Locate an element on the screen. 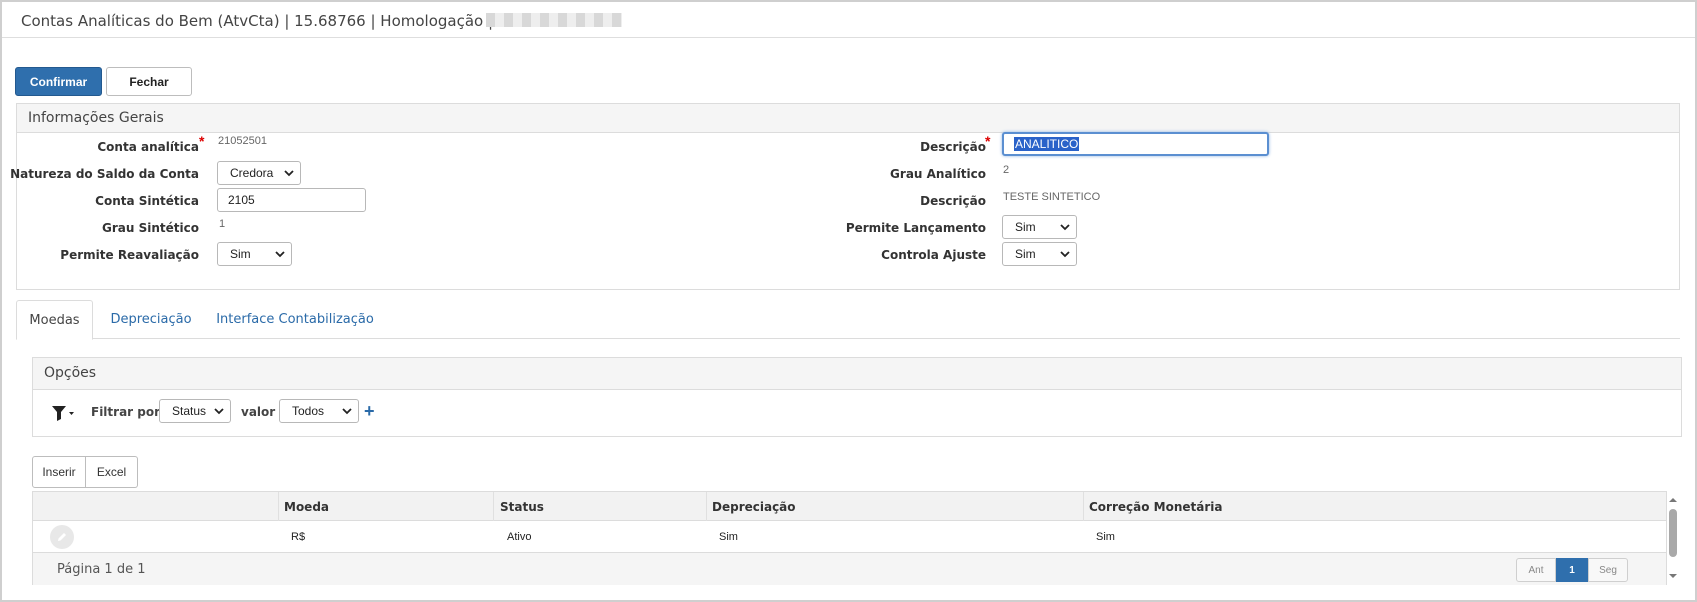  column-header-status: Status is located at coordinates (522, 507).